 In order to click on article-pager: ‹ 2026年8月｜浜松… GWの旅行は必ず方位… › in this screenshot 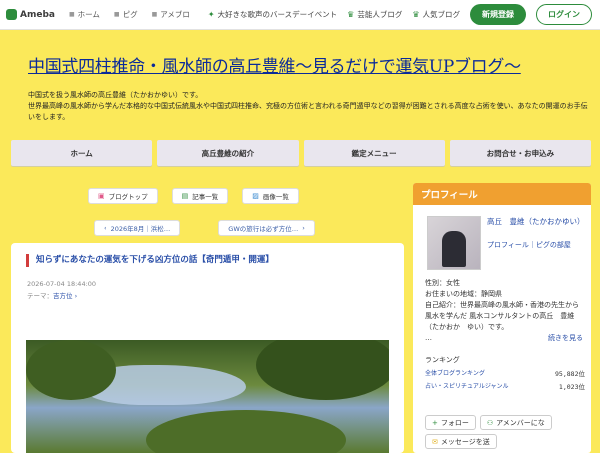, I will do `click(204, 228)`.